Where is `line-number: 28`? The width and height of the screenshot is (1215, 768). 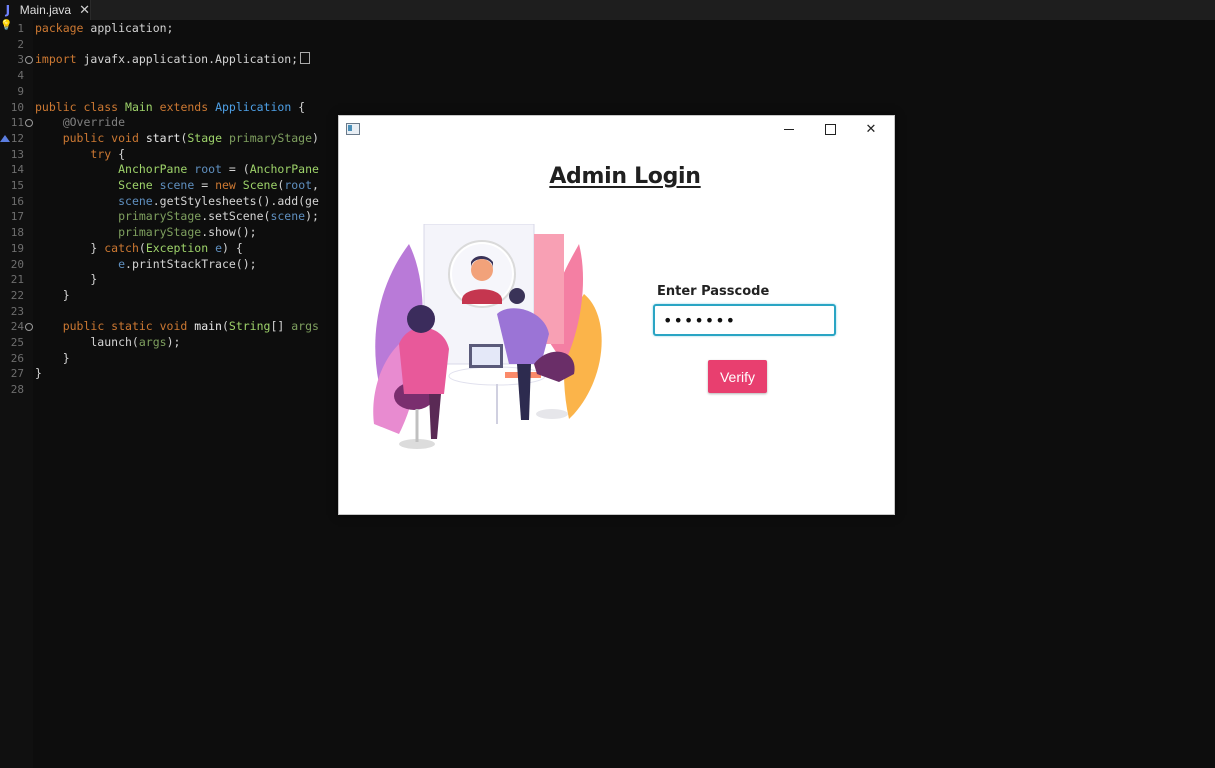 line-number: 28 is located at coordinates (17, 390).